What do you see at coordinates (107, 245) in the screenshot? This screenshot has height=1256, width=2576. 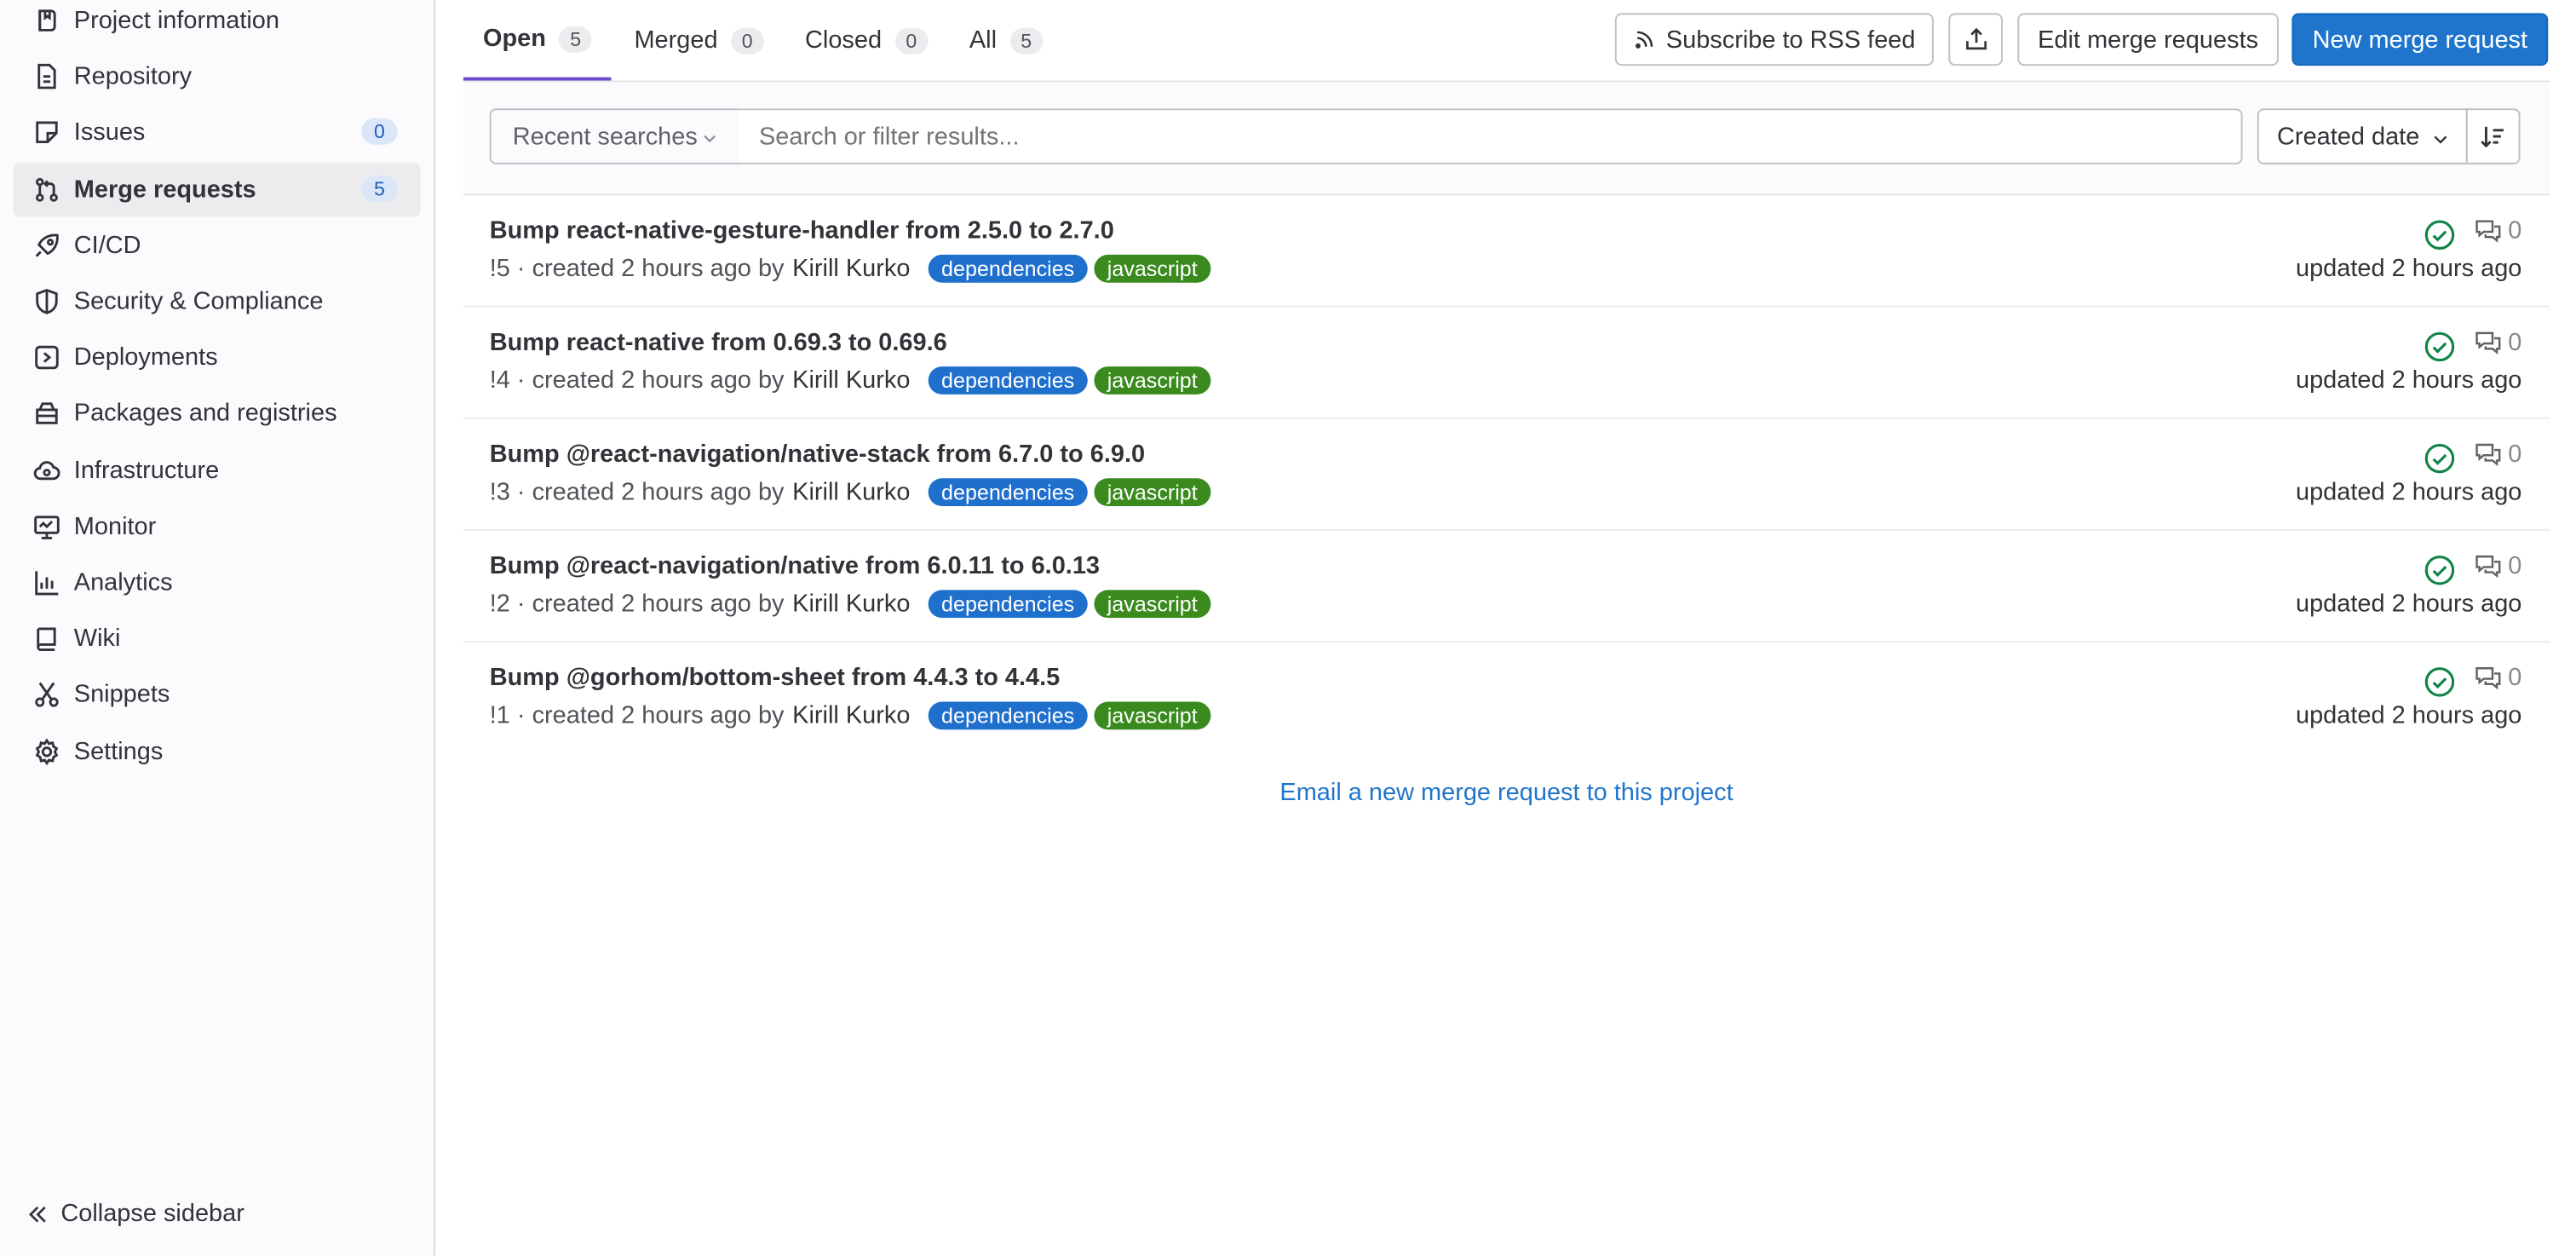 I see `sidebar-item-label: CI/CD` at bounding box center [107, 245].